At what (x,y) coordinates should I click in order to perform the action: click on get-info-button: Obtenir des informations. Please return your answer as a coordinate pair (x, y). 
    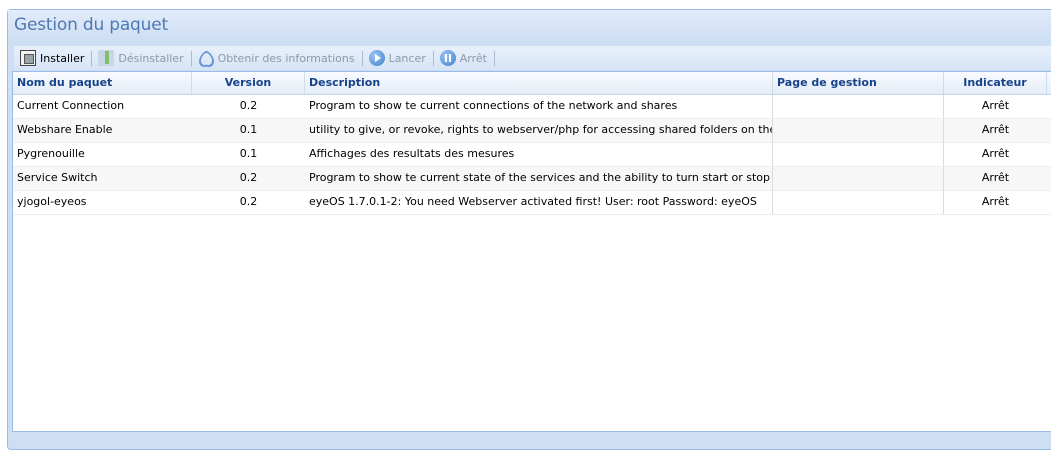
    Looking at the image, I should click on (279, 58).